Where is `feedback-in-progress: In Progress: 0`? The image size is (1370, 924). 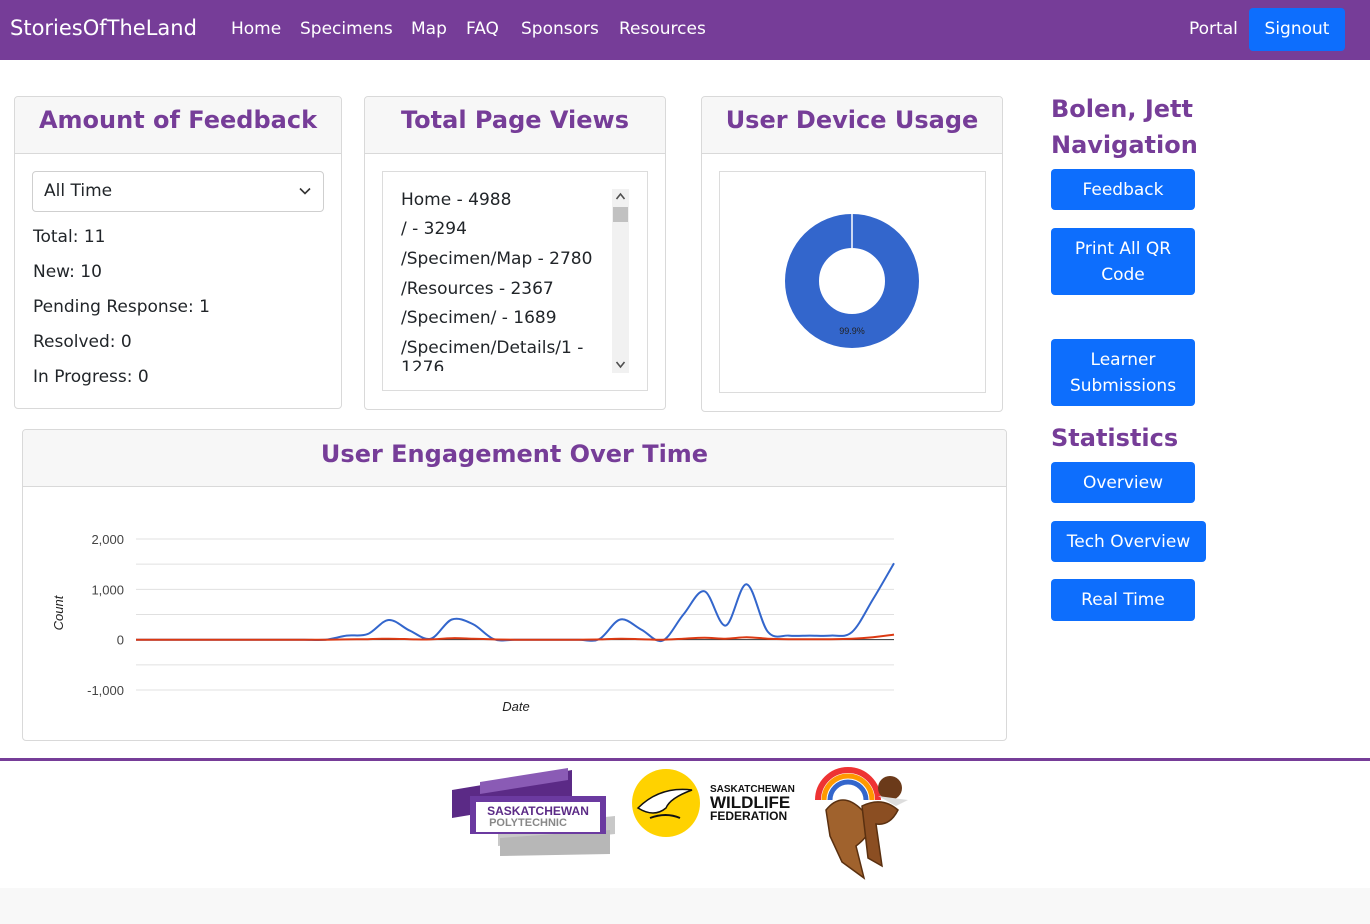
feedback-in-progress: In Progress: 0 is located at coordinates (91, 377).